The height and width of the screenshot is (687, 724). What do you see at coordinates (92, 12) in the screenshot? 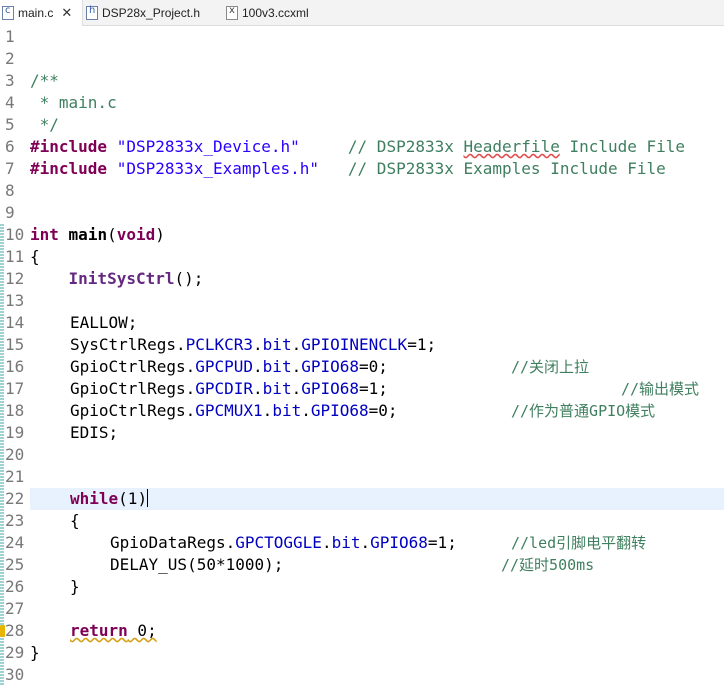
I see `h-file-icon` at bounding box center [92, 12].